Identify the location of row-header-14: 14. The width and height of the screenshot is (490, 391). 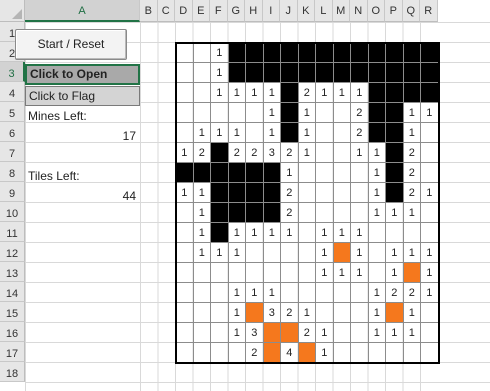
(12, 292).